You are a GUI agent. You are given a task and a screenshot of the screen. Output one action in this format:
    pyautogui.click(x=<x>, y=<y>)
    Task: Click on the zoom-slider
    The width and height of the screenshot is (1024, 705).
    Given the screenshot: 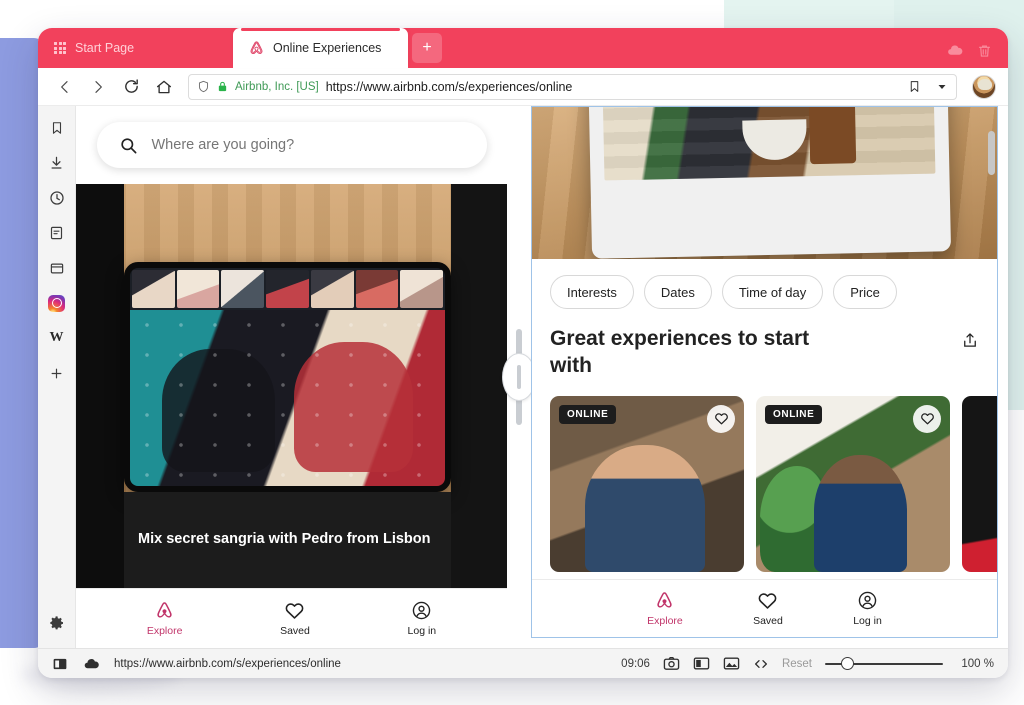 What is the action you would take?
    pyautogui.click(x=884, y=664)
    